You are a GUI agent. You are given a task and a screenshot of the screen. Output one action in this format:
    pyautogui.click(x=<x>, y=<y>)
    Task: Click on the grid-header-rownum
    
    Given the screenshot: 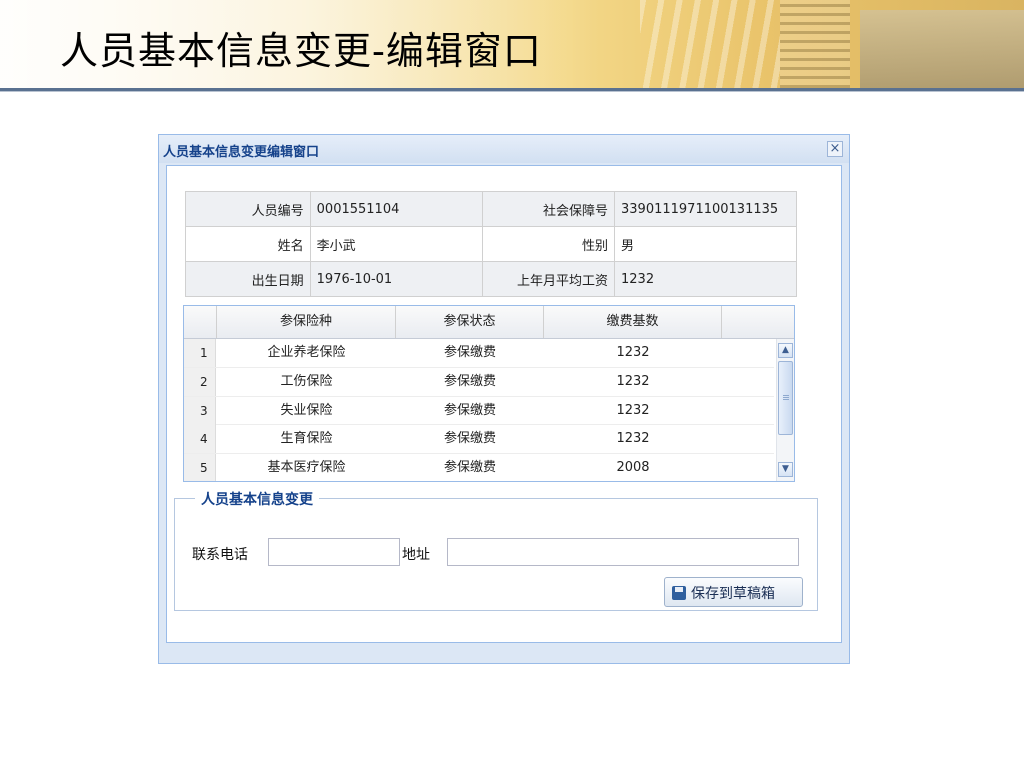 What is the action you would take?
    pyautogui.click(x=200, y=322)
    